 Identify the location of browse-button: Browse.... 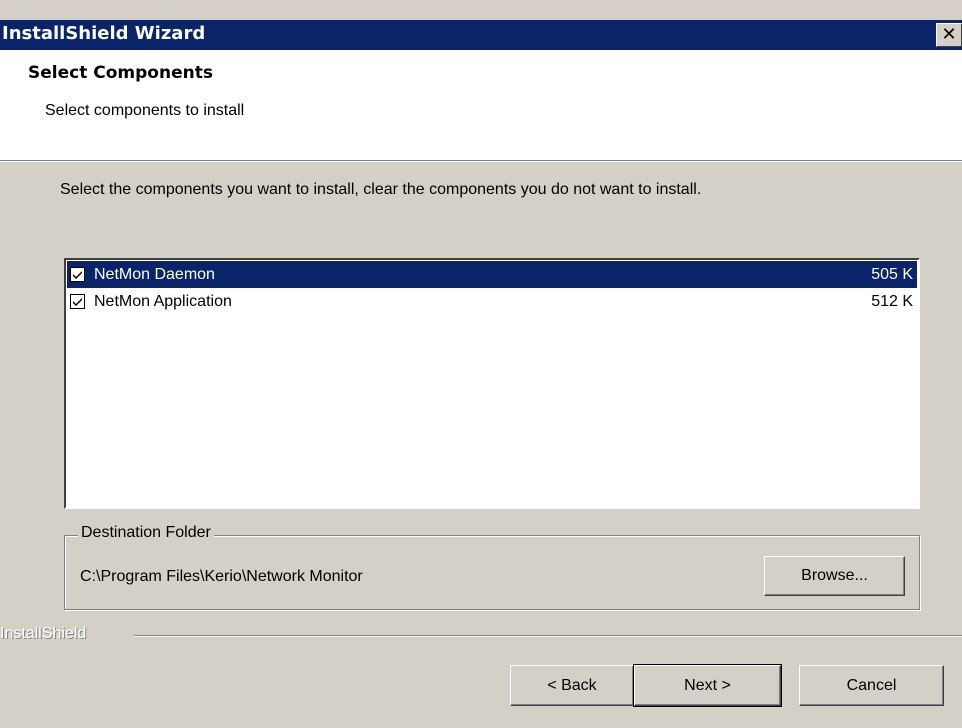
(834, 576).